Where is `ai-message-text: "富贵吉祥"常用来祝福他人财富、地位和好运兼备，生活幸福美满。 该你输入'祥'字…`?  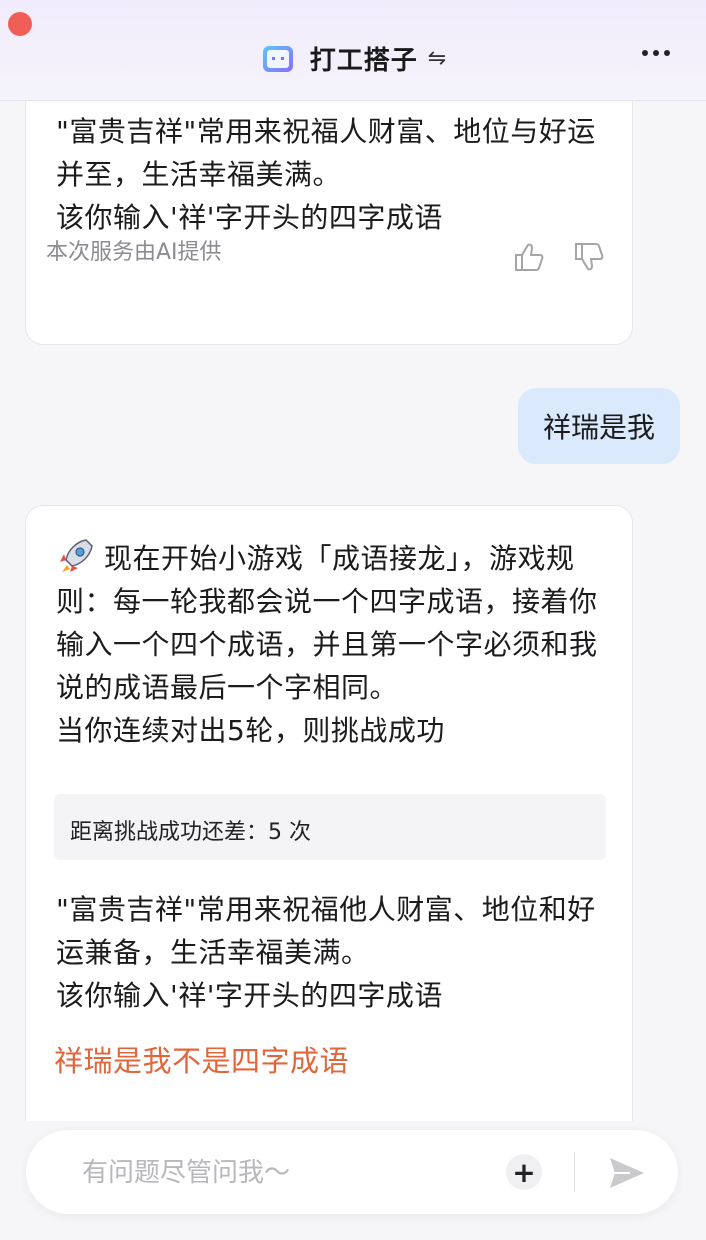 ai-message-text: "富贵吉祥"常用来祝福他人财富、地位和好运兼备，生活幸福美满。 该你输入'祥'字… is located at coordinates (326, 952).